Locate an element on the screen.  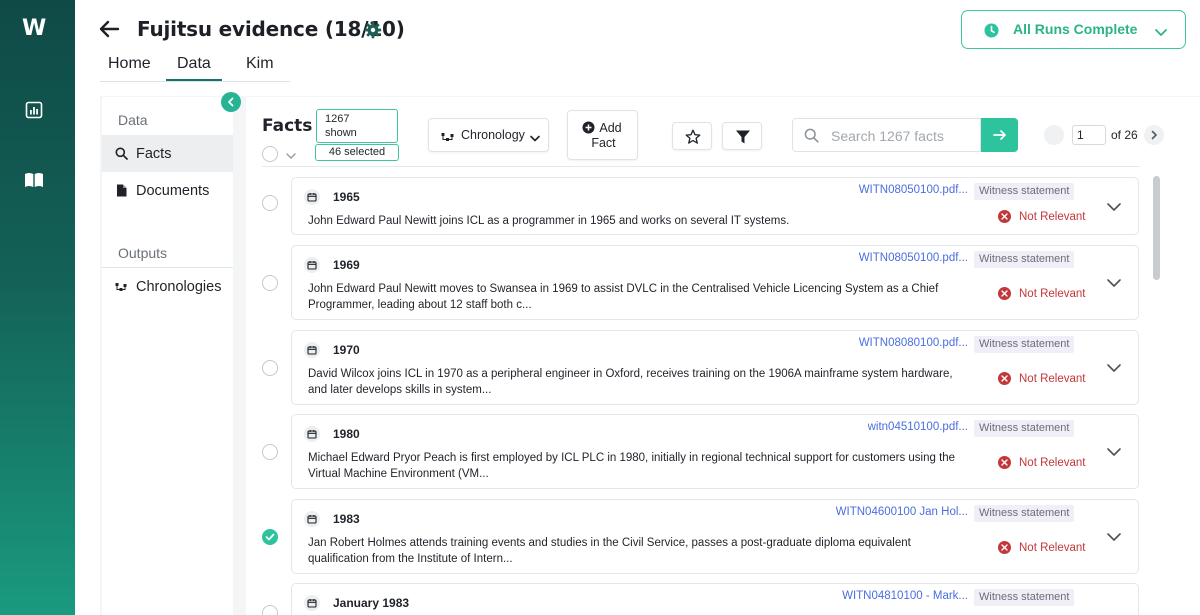
scrollbar-thumb is located at coordinates (1156, 228).